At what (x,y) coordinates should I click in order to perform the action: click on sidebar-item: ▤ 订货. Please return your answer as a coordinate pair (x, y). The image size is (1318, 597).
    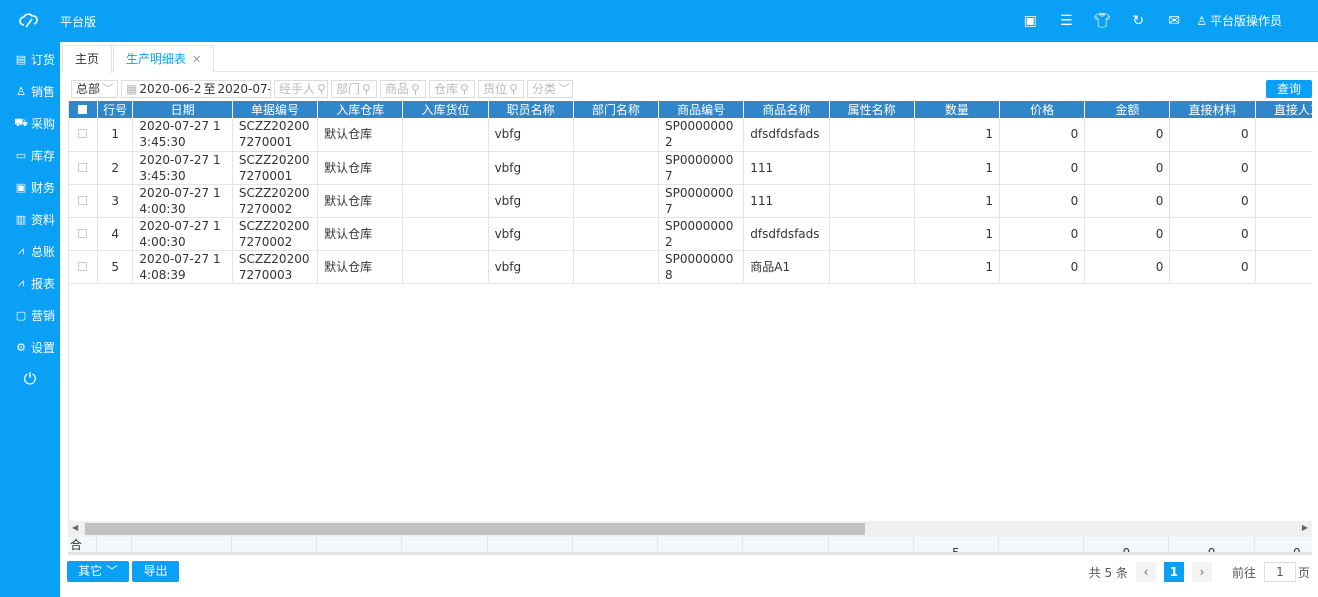
    Looking at the image, I should click on (30, 59).